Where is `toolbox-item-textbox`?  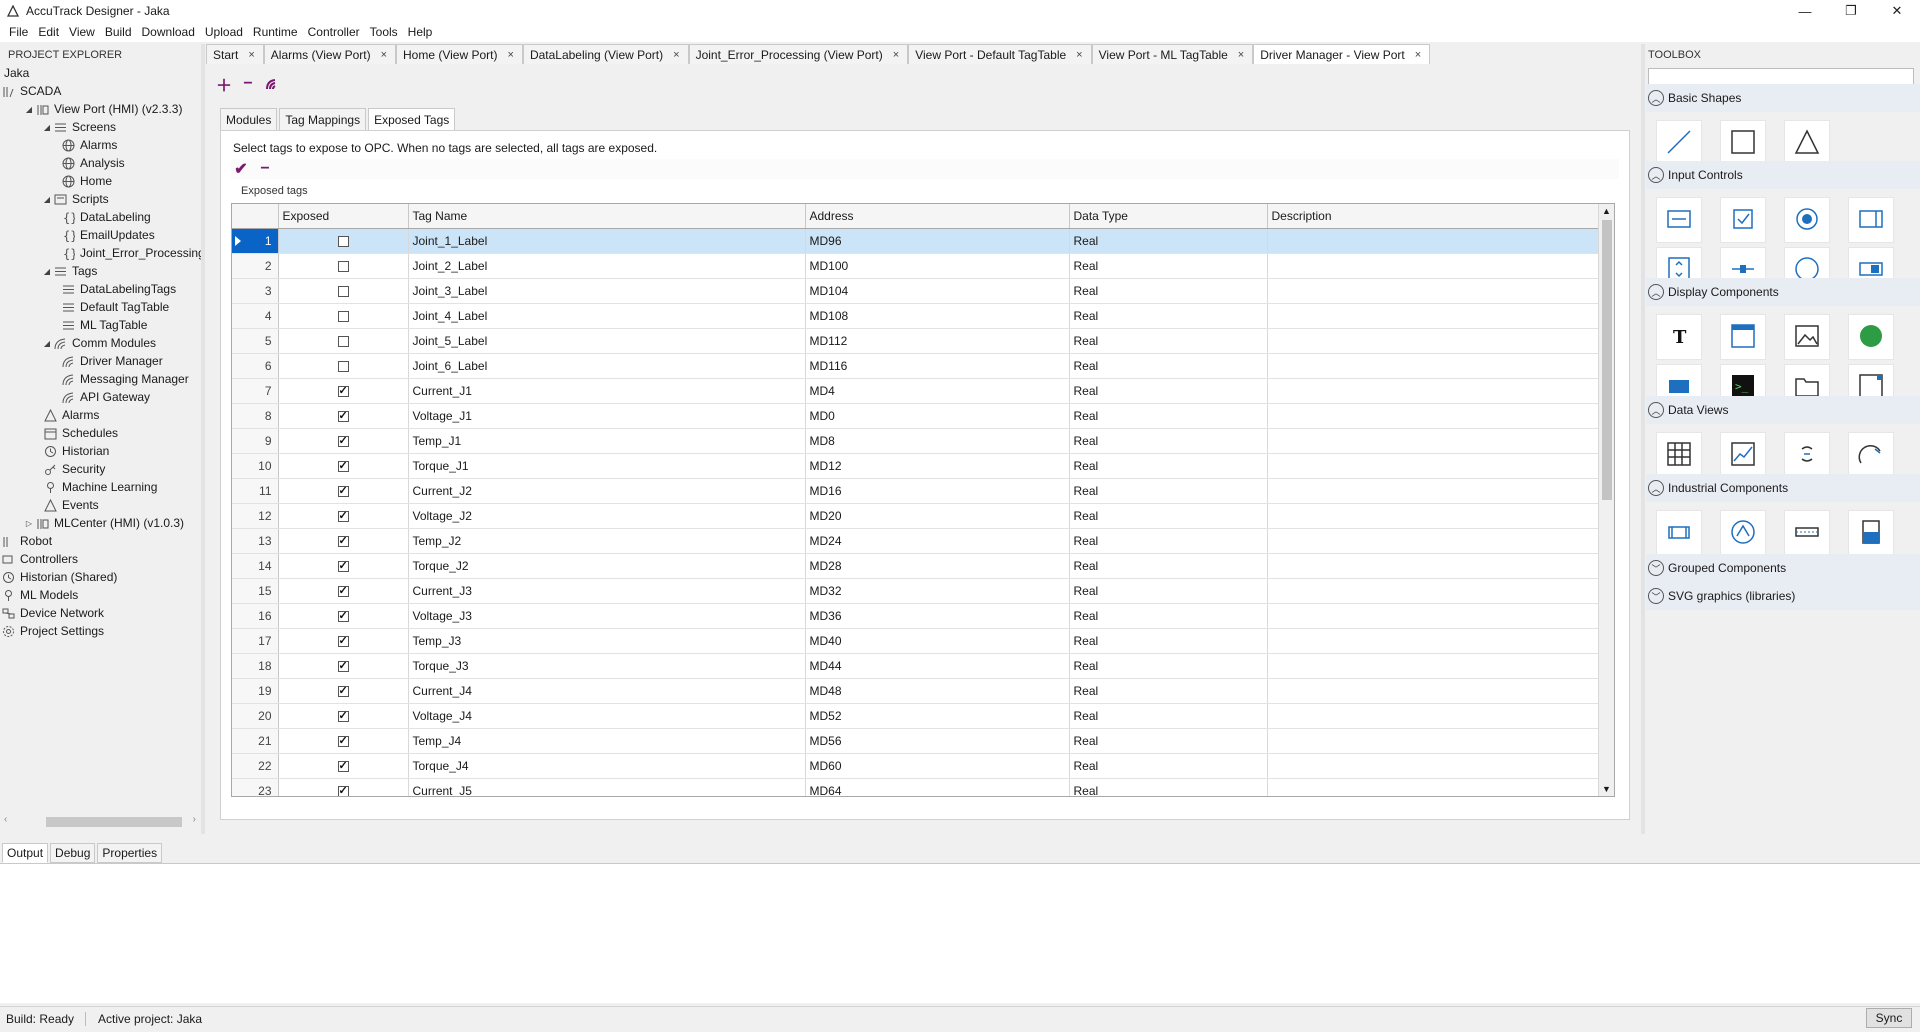
toolbox-item-textbox is located at coordinates (1679, 220).